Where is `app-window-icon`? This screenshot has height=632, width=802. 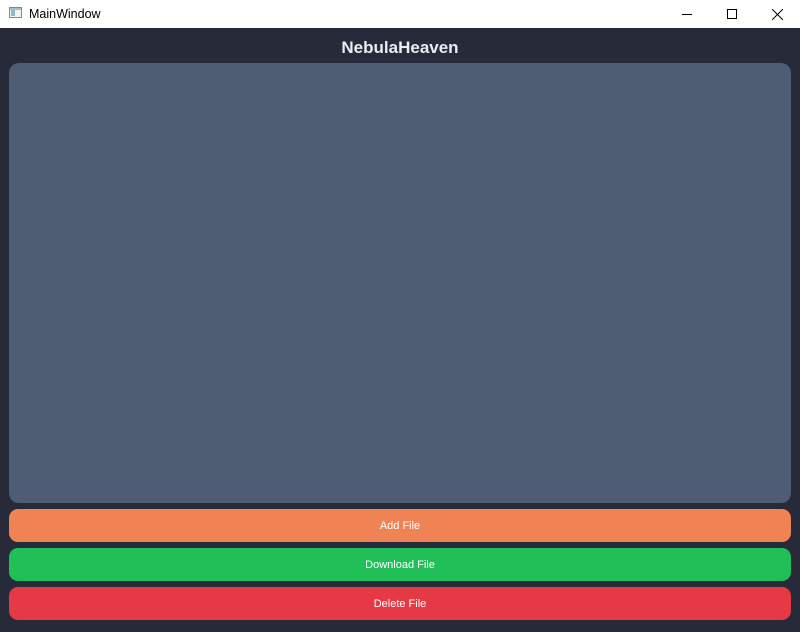 app-window-icon is located at coordinates (15, 12).